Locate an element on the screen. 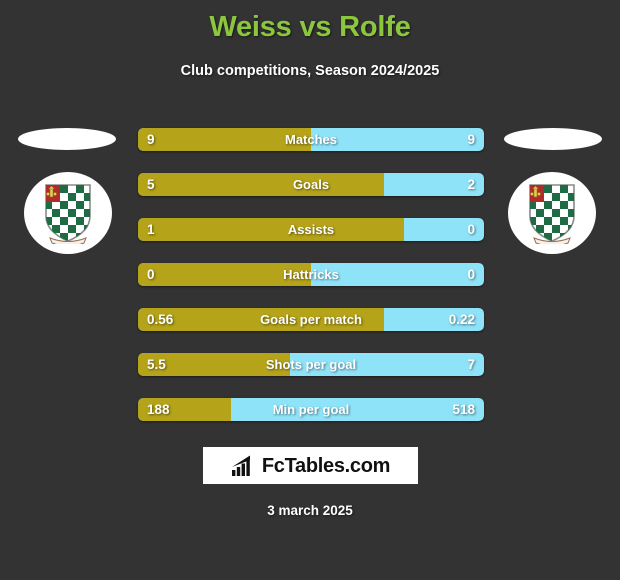  away-value: 9 is located at coordinates (471, 139).